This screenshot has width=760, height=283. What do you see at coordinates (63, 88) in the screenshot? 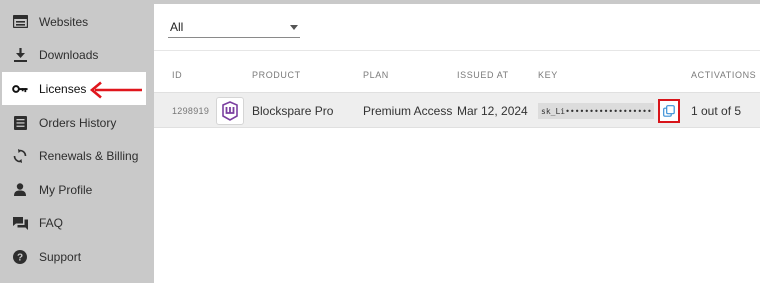
I see `sidebar-item-label: Licenses` at bounding box center [63, 88].